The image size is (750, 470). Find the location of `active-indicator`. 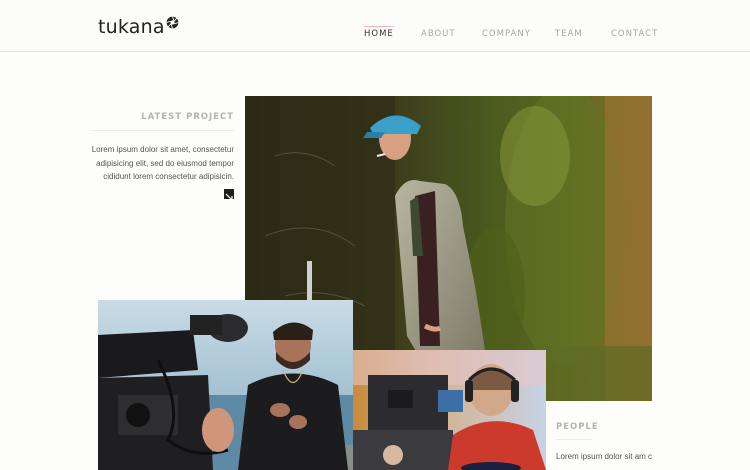

active-indicator is located at coordinates (379, 26).